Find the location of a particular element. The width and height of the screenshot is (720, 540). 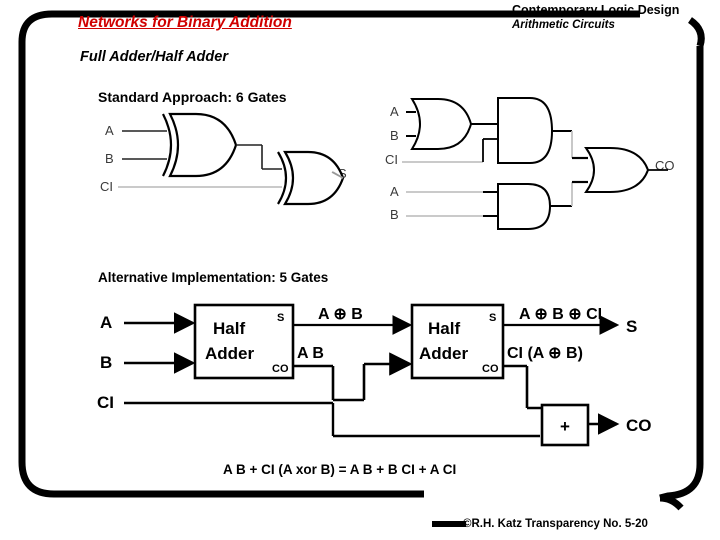

boolean-equation: A B + CI (A xor B) = A B + B CI + A CI is located at coordinates (340, 469).